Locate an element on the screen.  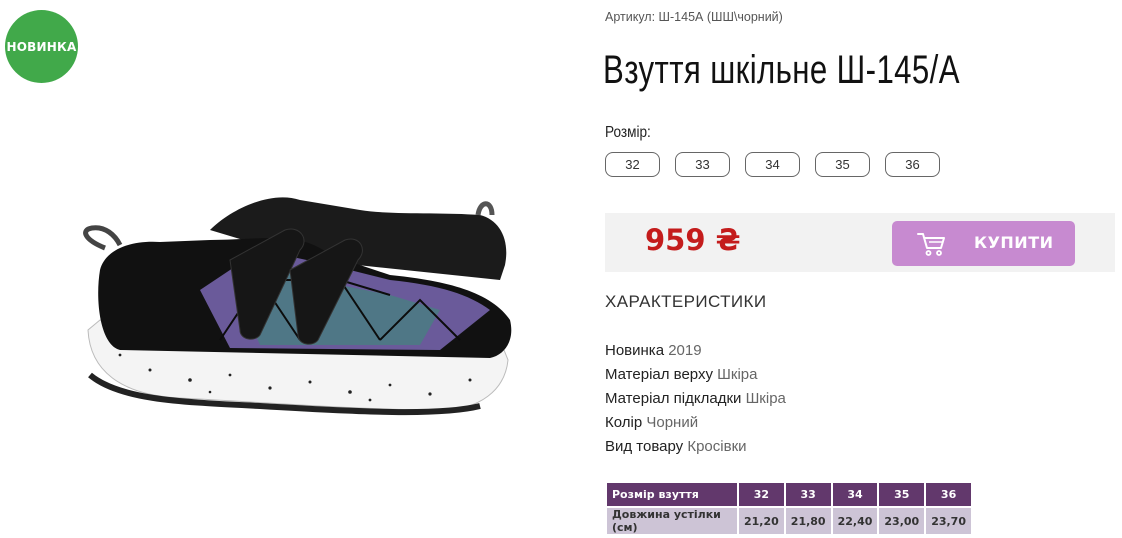
char-value: Кросівки is located at coordinates (716, 446).